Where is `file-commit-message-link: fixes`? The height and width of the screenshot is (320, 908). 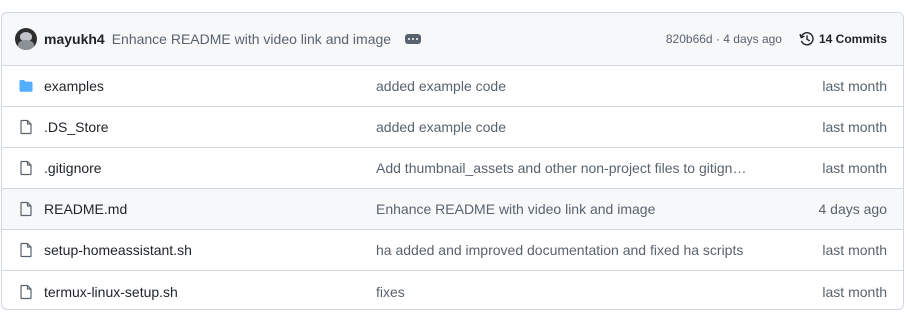 file-commit-message-link: fixes is located at coordinates (576, 292).